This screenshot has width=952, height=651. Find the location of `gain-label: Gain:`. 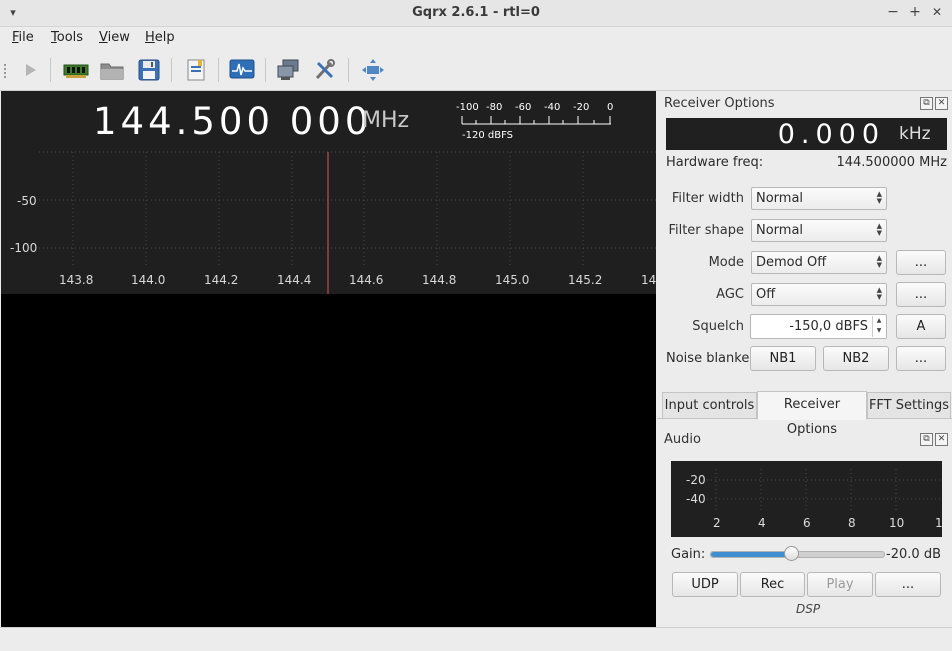

gain-label: Gain: is located at coordinates (688, 554).